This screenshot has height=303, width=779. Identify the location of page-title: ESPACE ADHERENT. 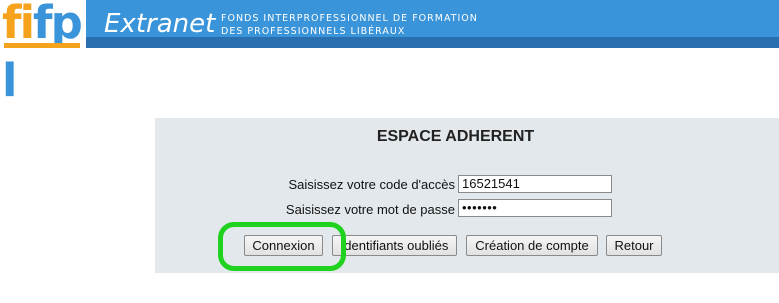
(455, 136).